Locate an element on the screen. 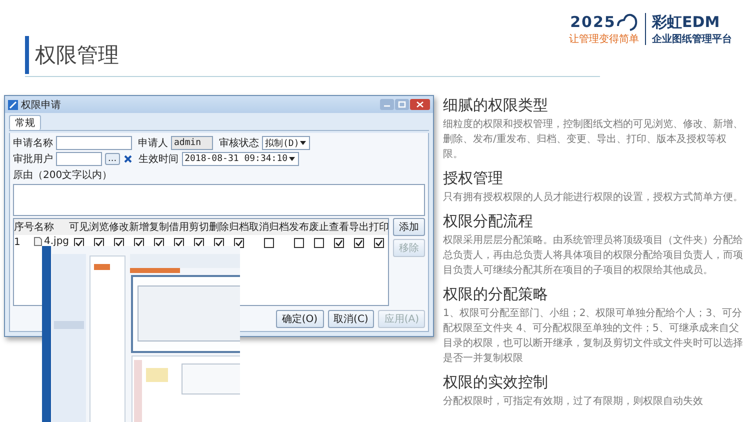 This screenshot has height=422, width=750. column-header: 归档 is located at coordinates (239, 227).